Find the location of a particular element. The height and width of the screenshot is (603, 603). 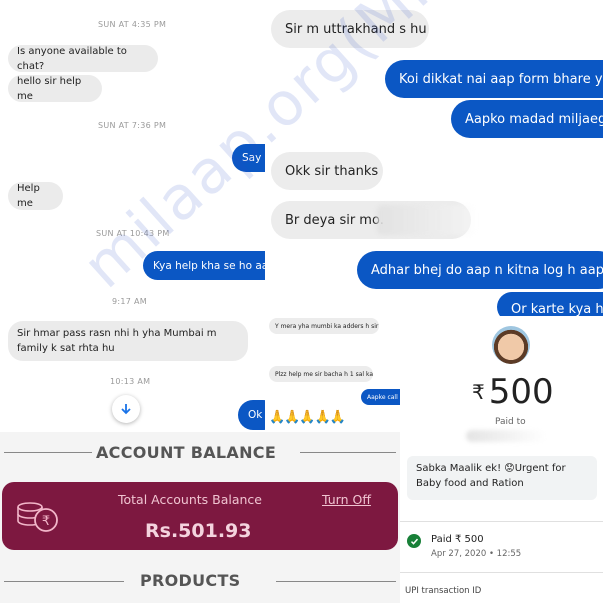

timestamp: SUN AT 10:43 PM is located at coordinates (133, 233).